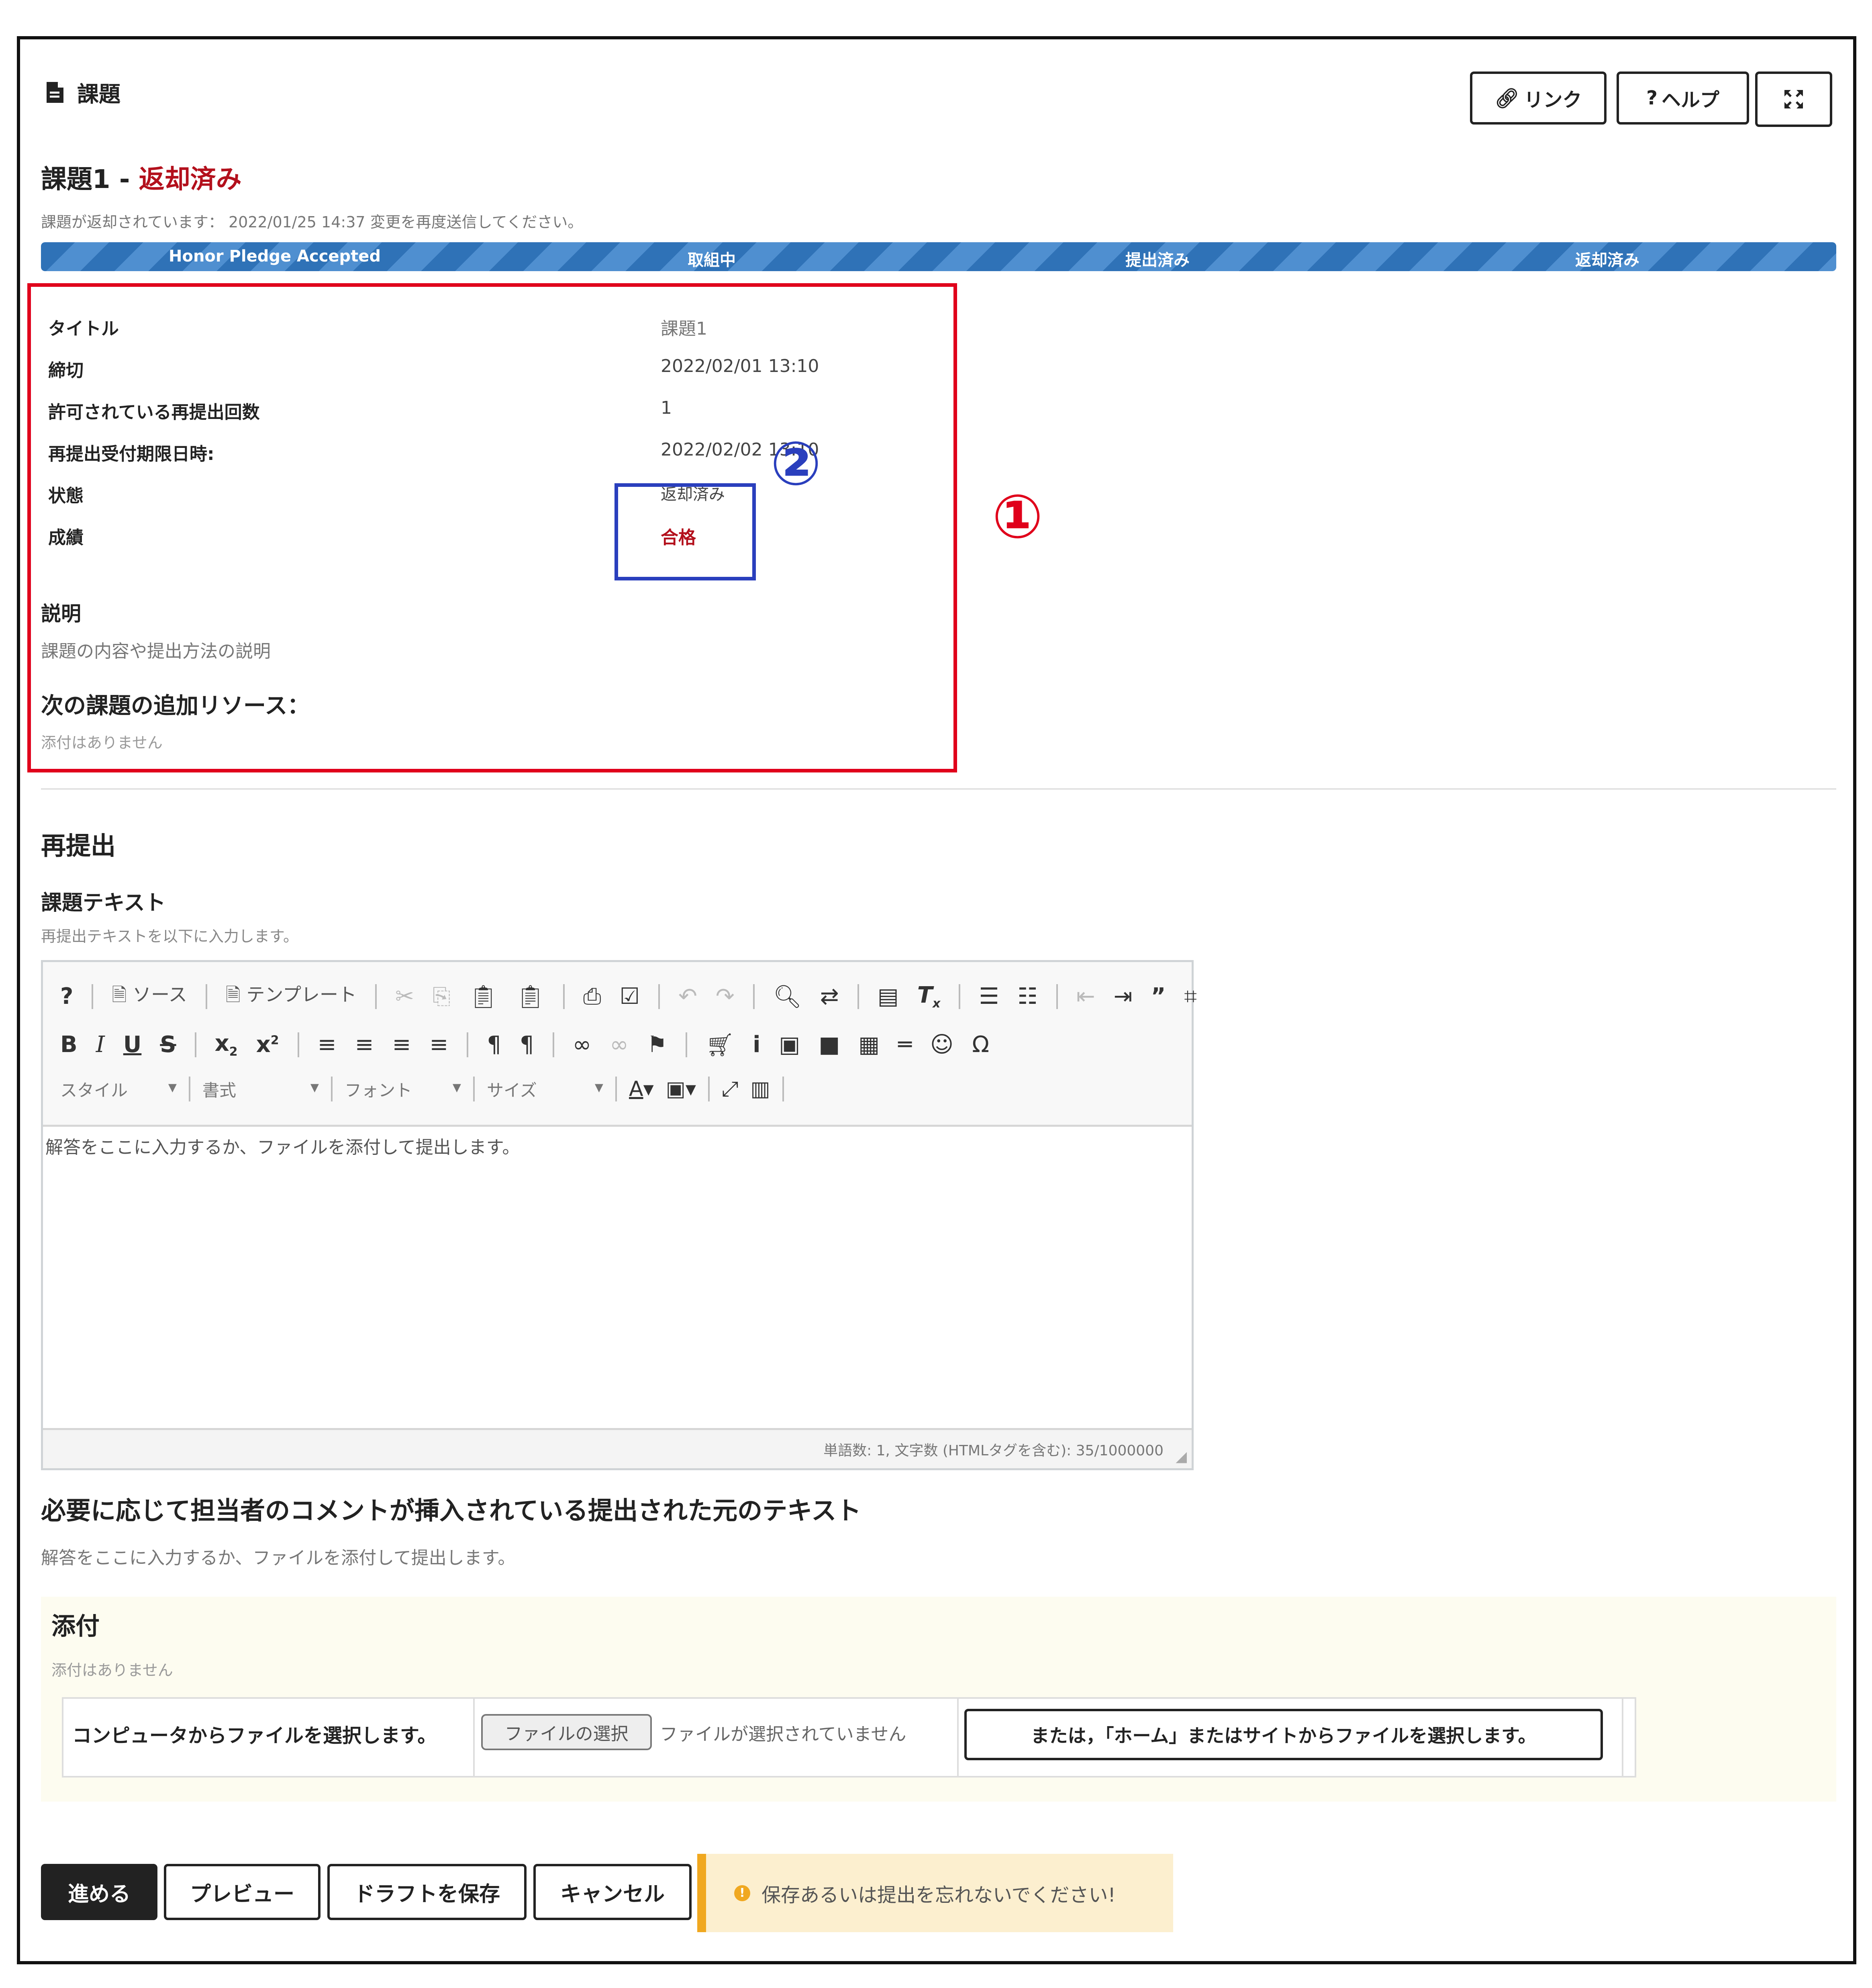 This screenshot has width=1872, height=1988. What do you see at coordinates (612, 1892) in the screenshot?
I see `cancel-button: キャンセル` at bounding box center [612, 1892].